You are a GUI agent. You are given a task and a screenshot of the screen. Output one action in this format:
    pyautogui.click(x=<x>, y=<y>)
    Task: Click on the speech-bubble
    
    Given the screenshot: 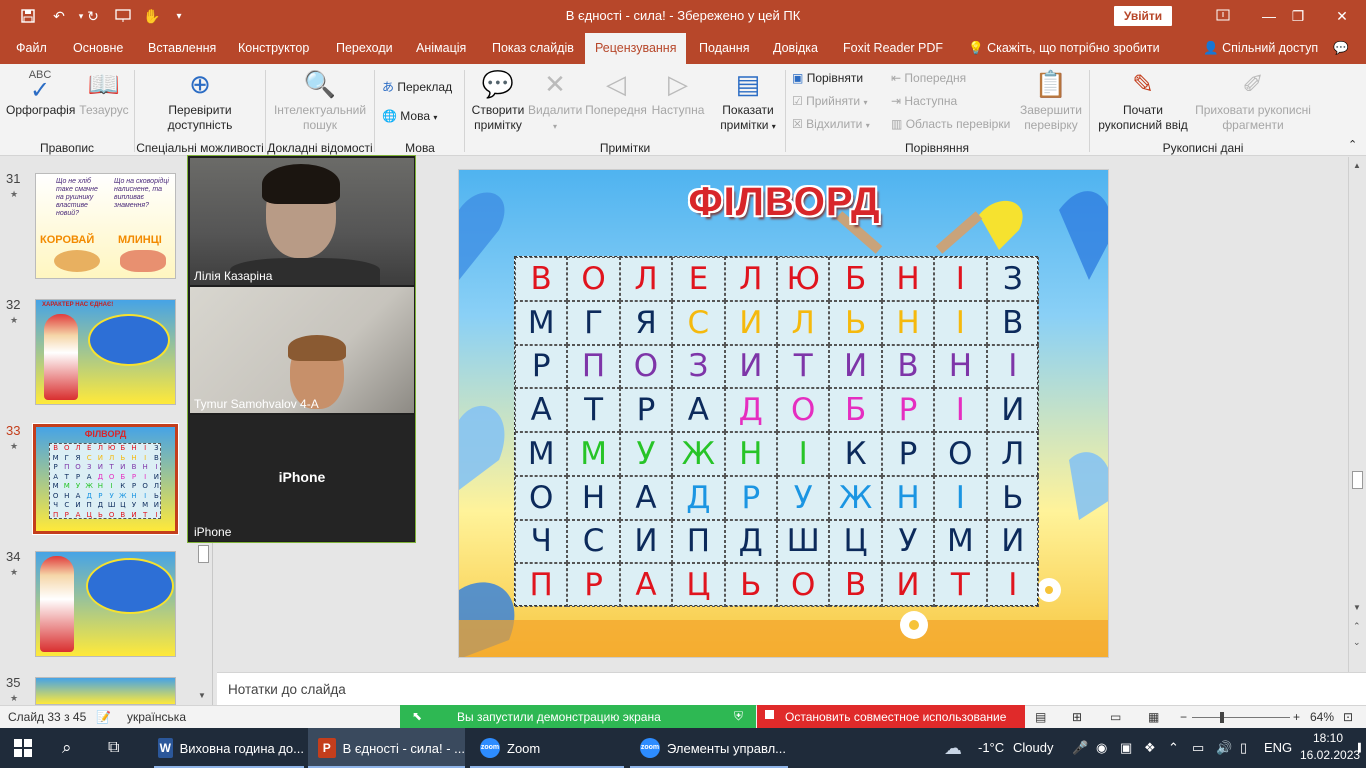 What is the action you would take?
    pyautogui.click(x=130, y=586)
    